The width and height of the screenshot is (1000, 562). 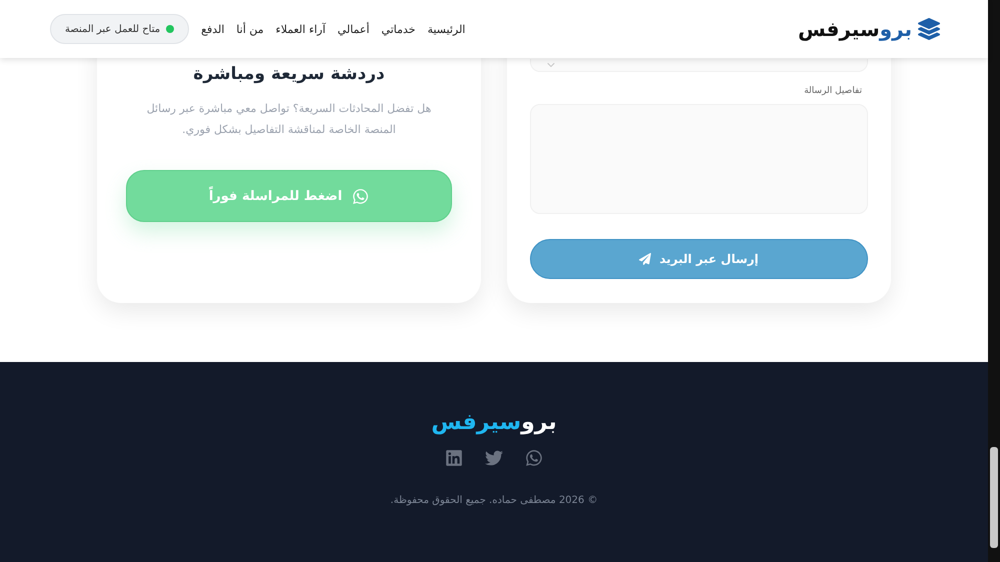 I want to click on copyright-text: © 2026 مصطفى حماده. جميع الحقوق محفوظة., so click(x=494, y=500).